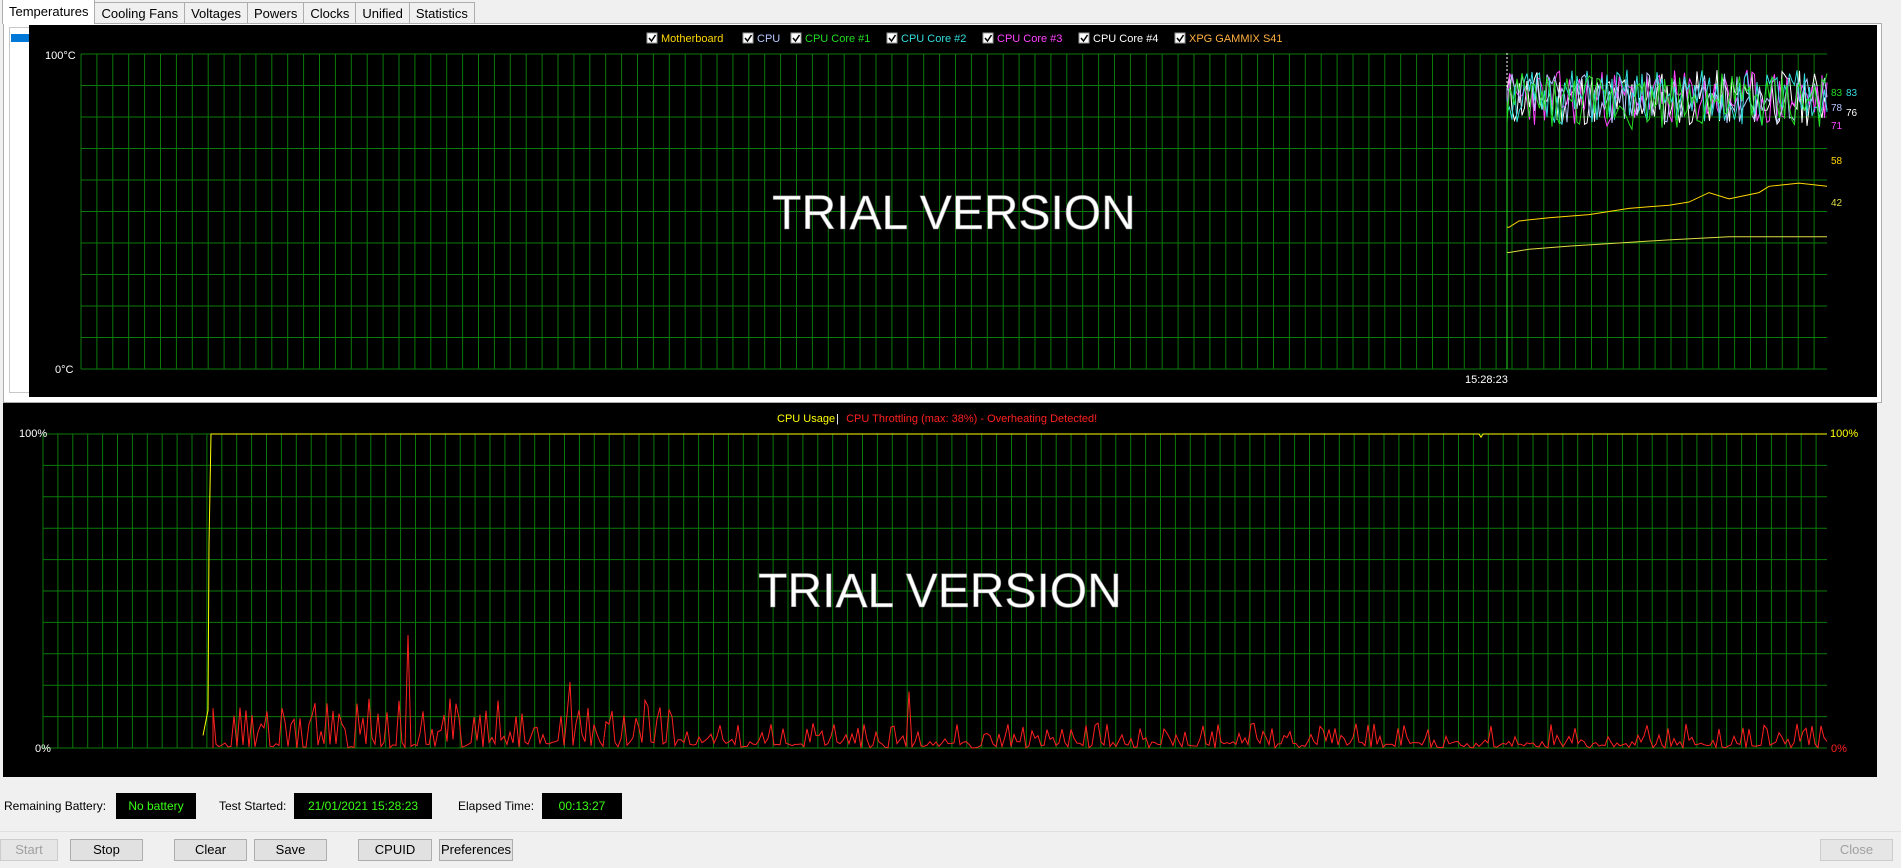  What do you see at coordinates (49, 12) in the screenshot?
I see `tab-temperatures: Temperatures` at bounding box center [49, 12].